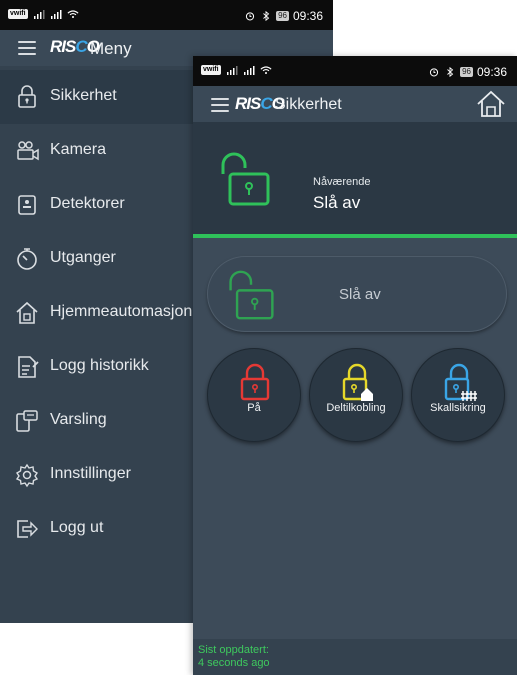  Describe the element at coordinates (458, 408) in the screenshot. I see `perimeter-arm-button-label: Skallsikring` at that location.